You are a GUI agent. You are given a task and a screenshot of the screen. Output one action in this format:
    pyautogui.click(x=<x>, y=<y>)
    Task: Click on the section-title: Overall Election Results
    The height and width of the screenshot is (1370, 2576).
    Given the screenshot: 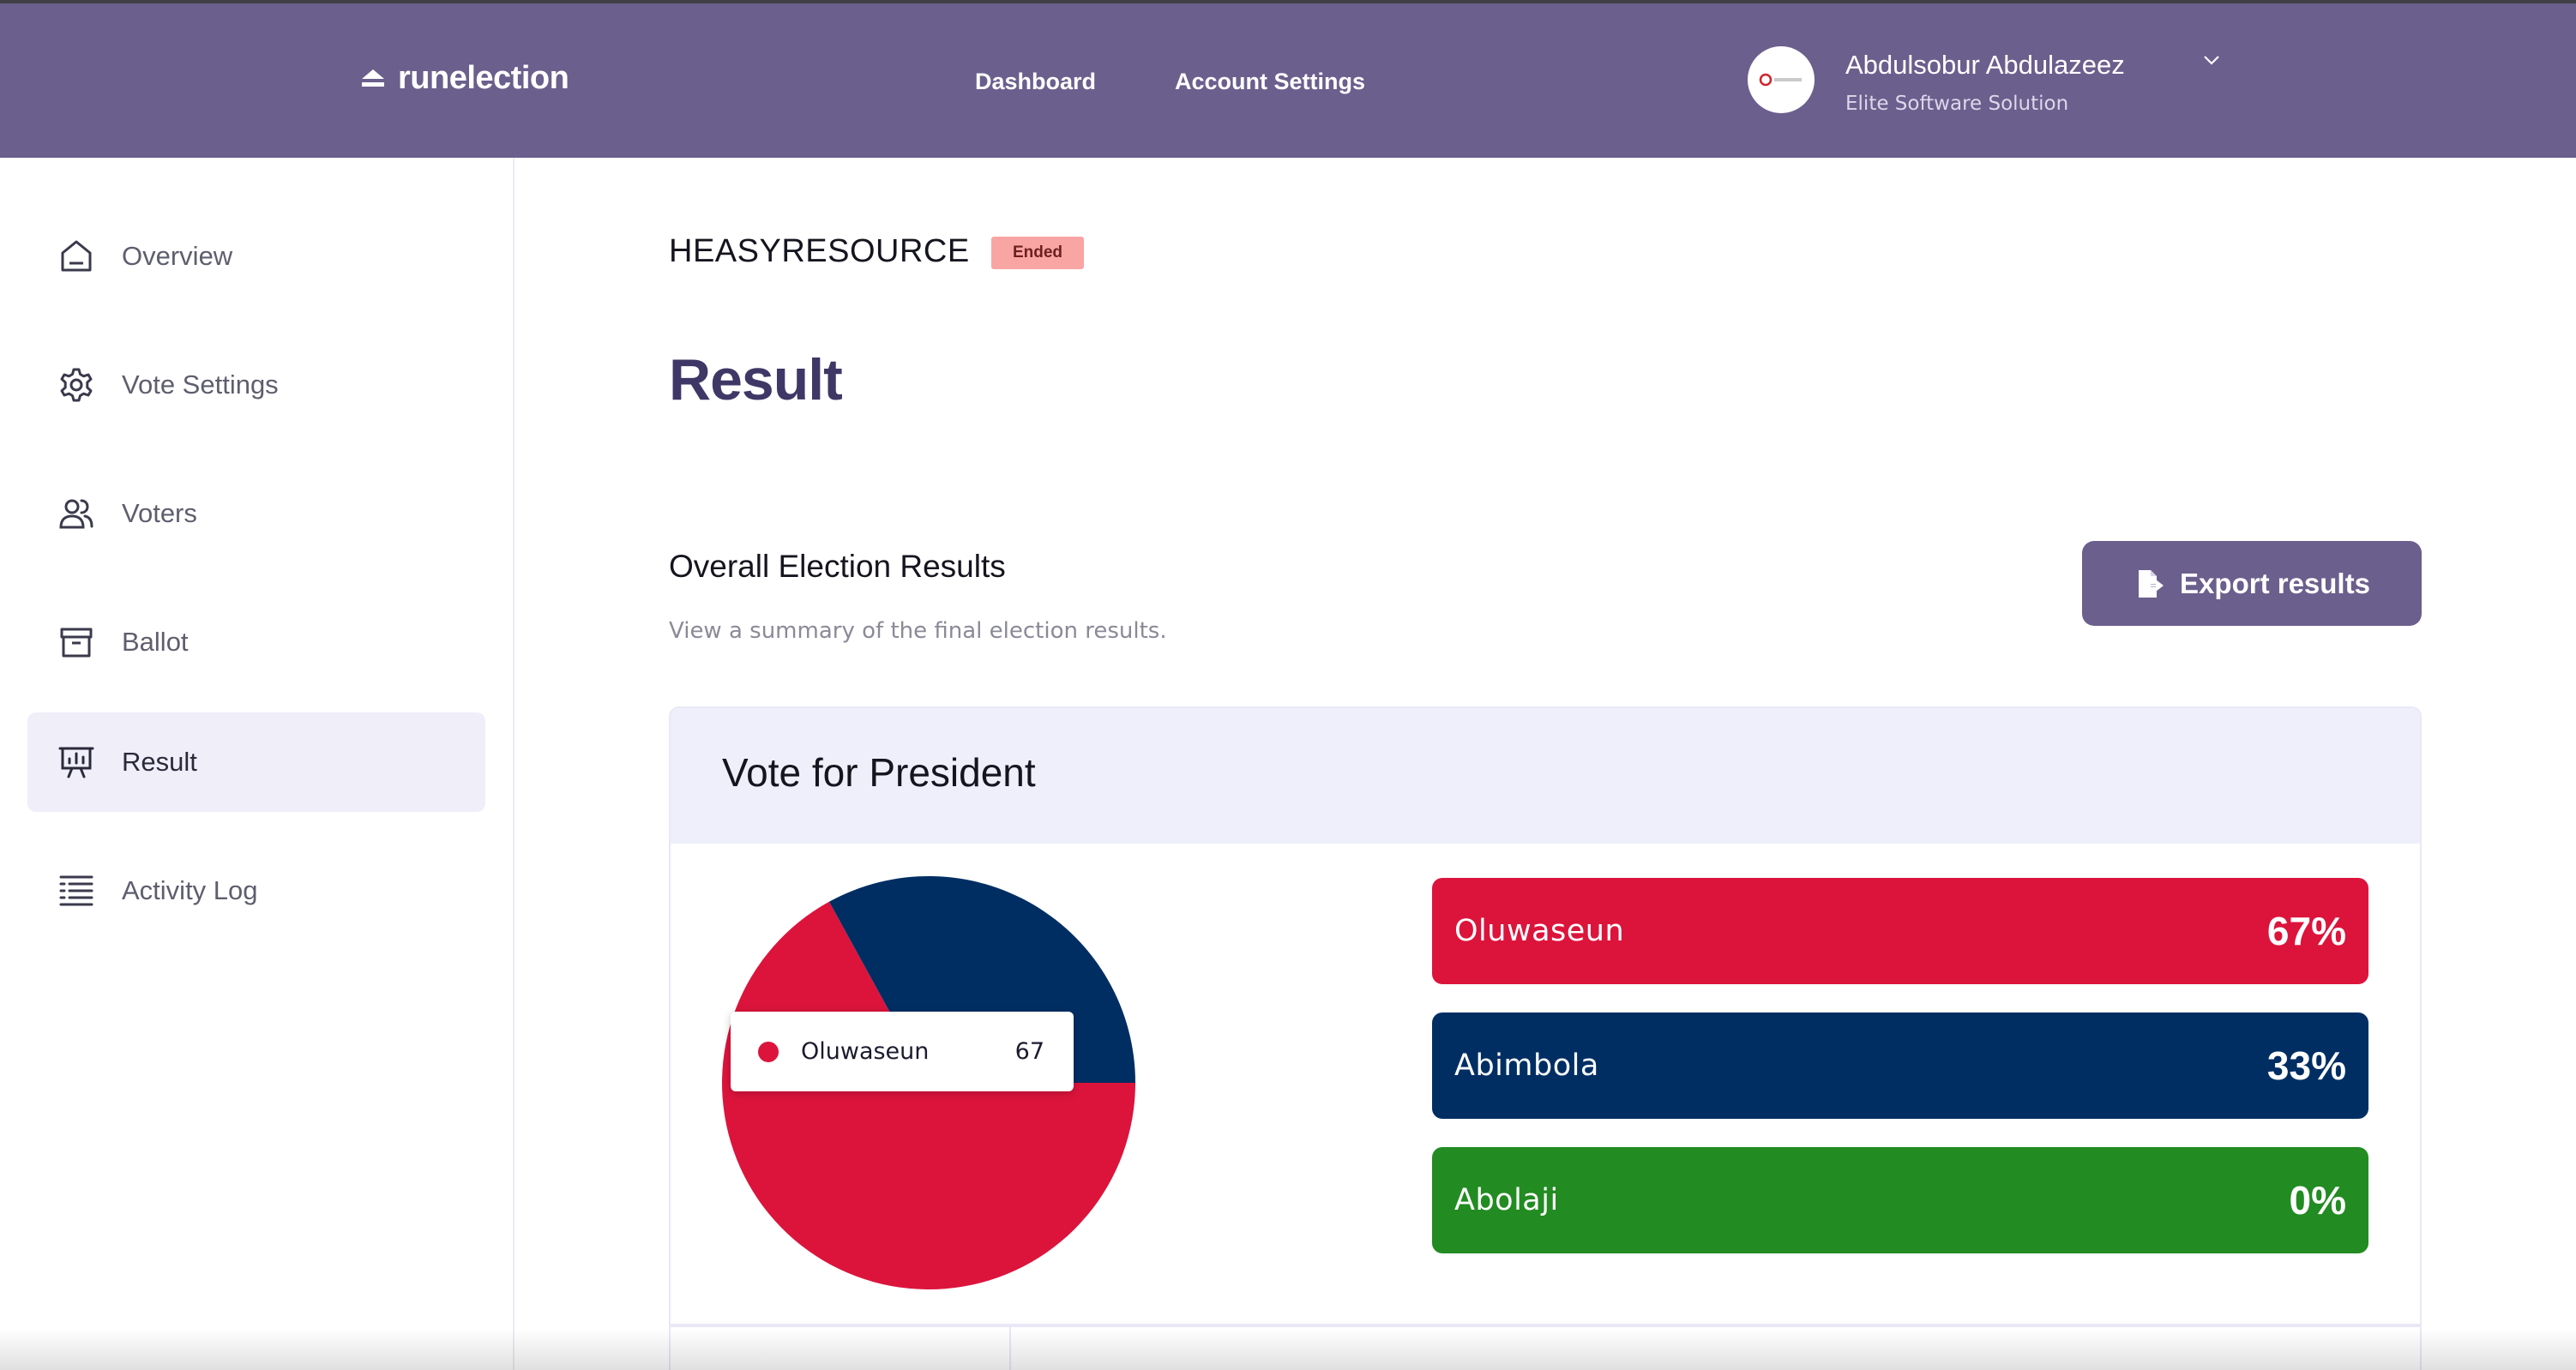 What is the action you would take?
    pyautogui.click(x=838, y=566)
    